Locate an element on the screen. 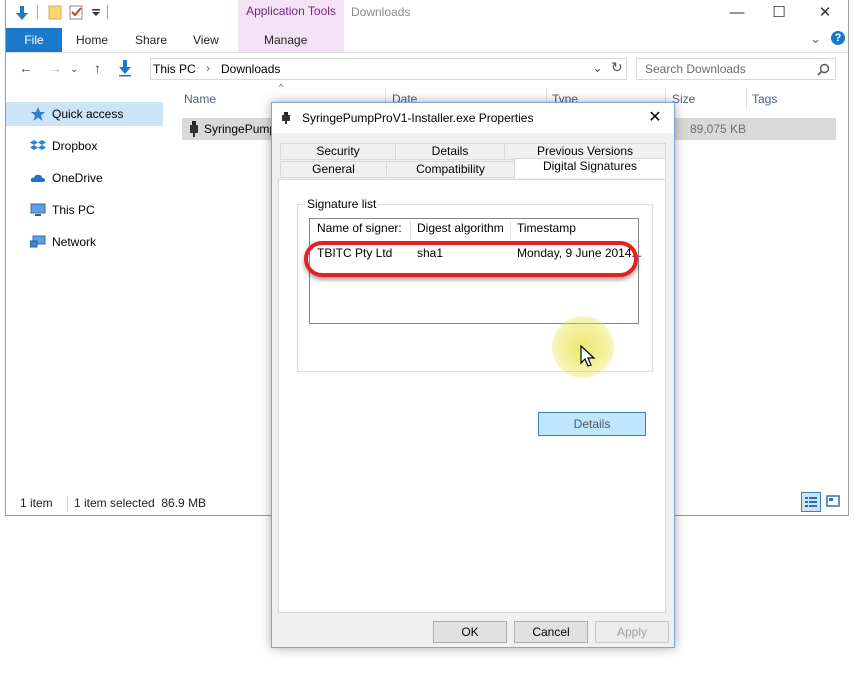 This screenshot has height=681, width=863. help-icon: ? is located at coordinates (838, 38).